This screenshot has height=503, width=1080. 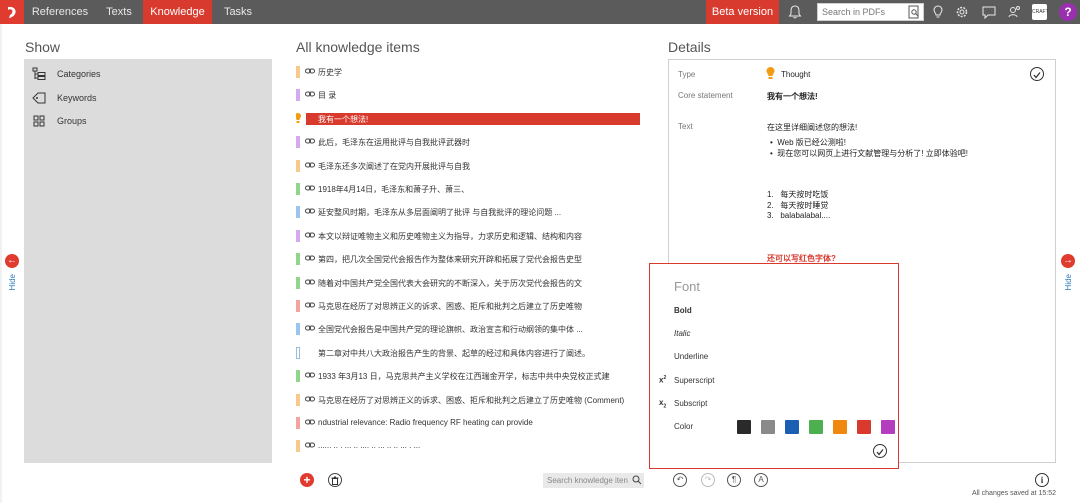 What do you see at coordinates (12, 261) in the screenshot?
I see `arrow-left-icon: ←` at bounding box center [12, 261].